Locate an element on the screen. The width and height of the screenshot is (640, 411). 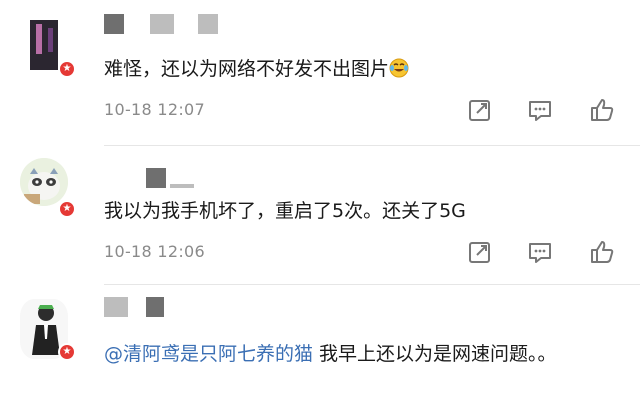
timestamp: 10-18 12:06 is located at coordinates (154, 251).